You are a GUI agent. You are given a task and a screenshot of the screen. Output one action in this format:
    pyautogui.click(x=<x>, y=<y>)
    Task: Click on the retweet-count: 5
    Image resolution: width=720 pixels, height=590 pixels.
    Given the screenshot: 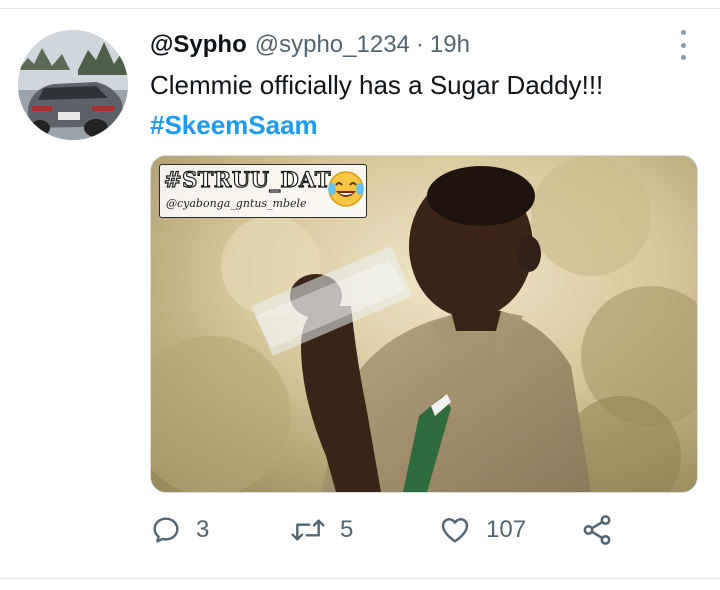 What is the action you would take?
    pyautogui.click(x=347, y=529)
    